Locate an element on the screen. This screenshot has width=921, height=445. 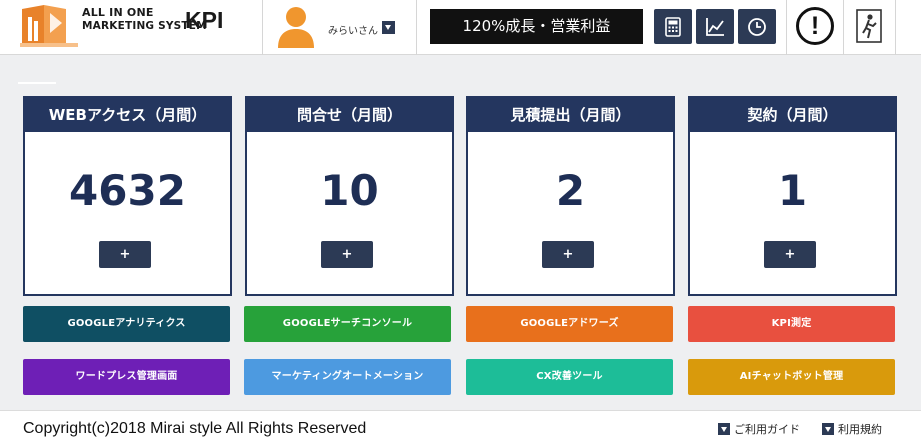
user-name: みらいさん is located at coordinates (353, 31).